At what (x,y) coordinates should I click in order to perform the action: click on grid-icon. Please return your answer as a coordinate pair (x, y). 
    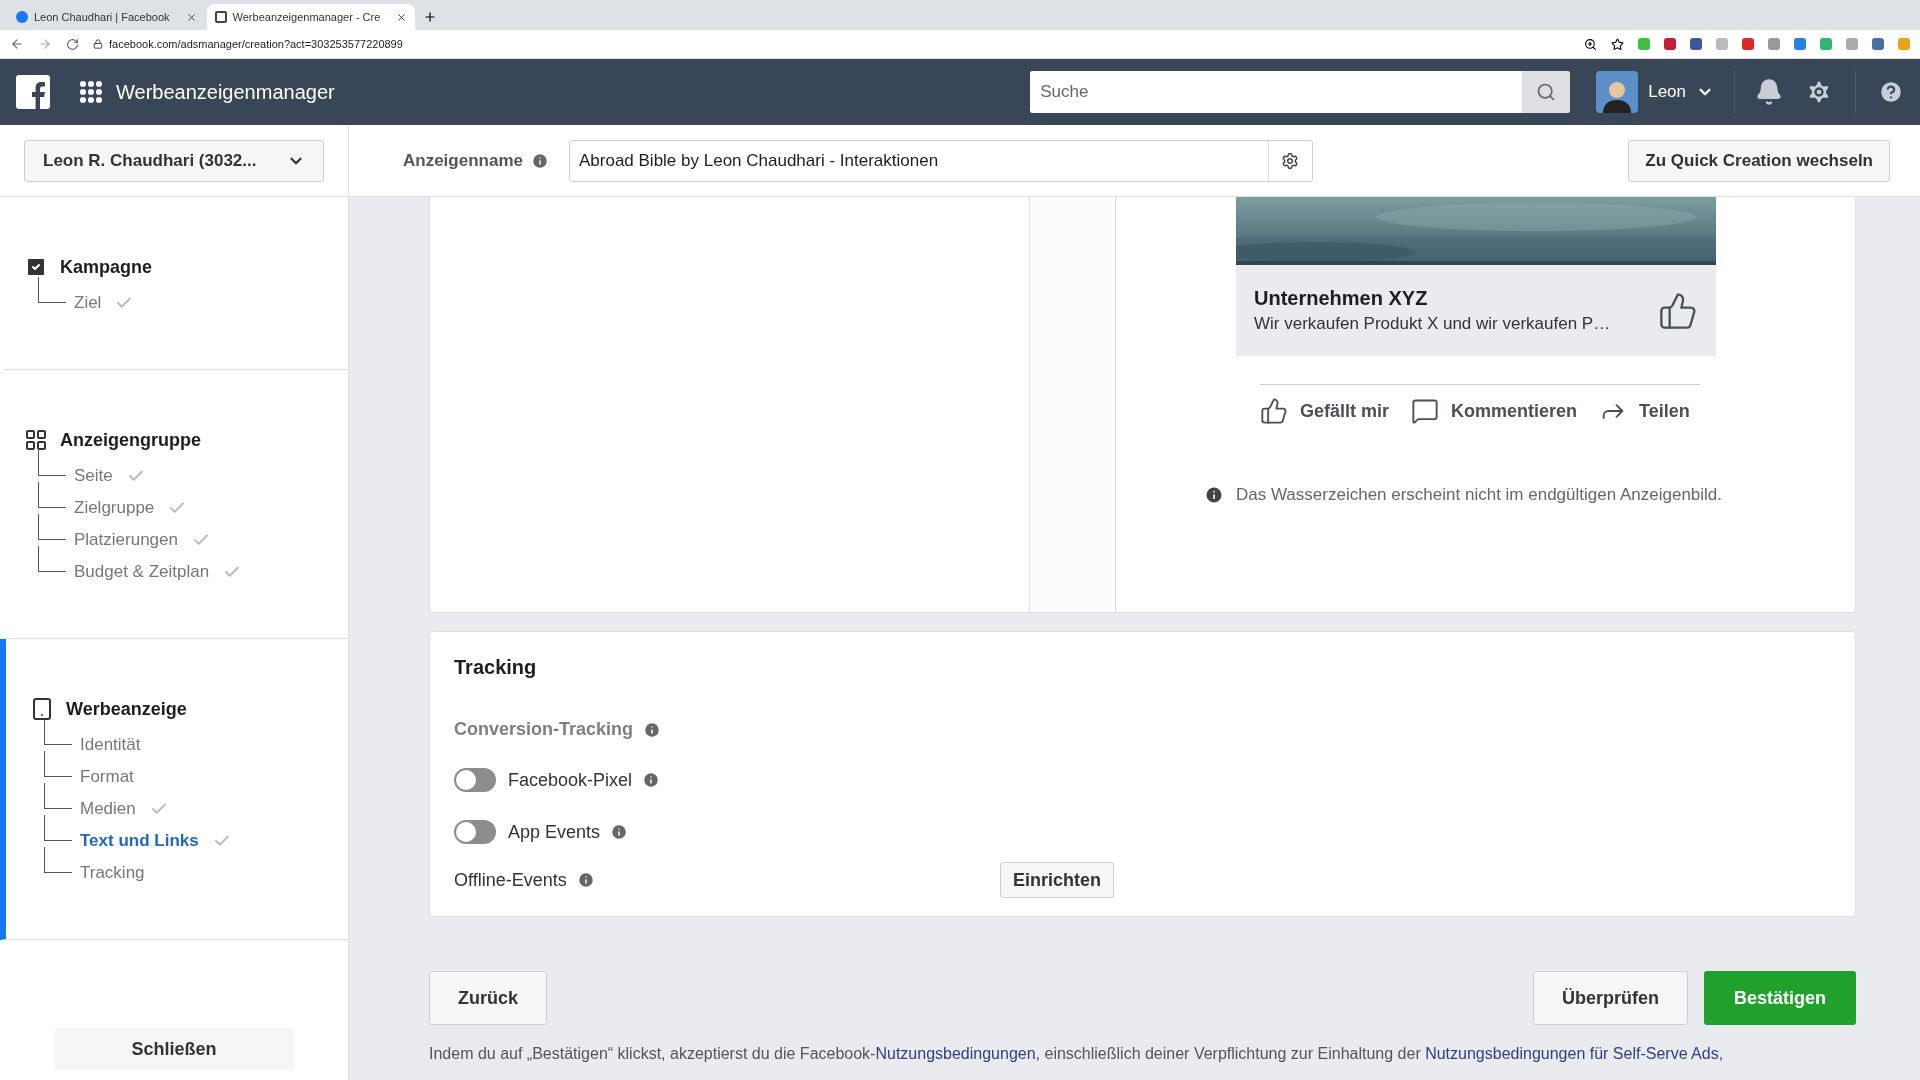
    Looking at the image, I should click on (36, 440).